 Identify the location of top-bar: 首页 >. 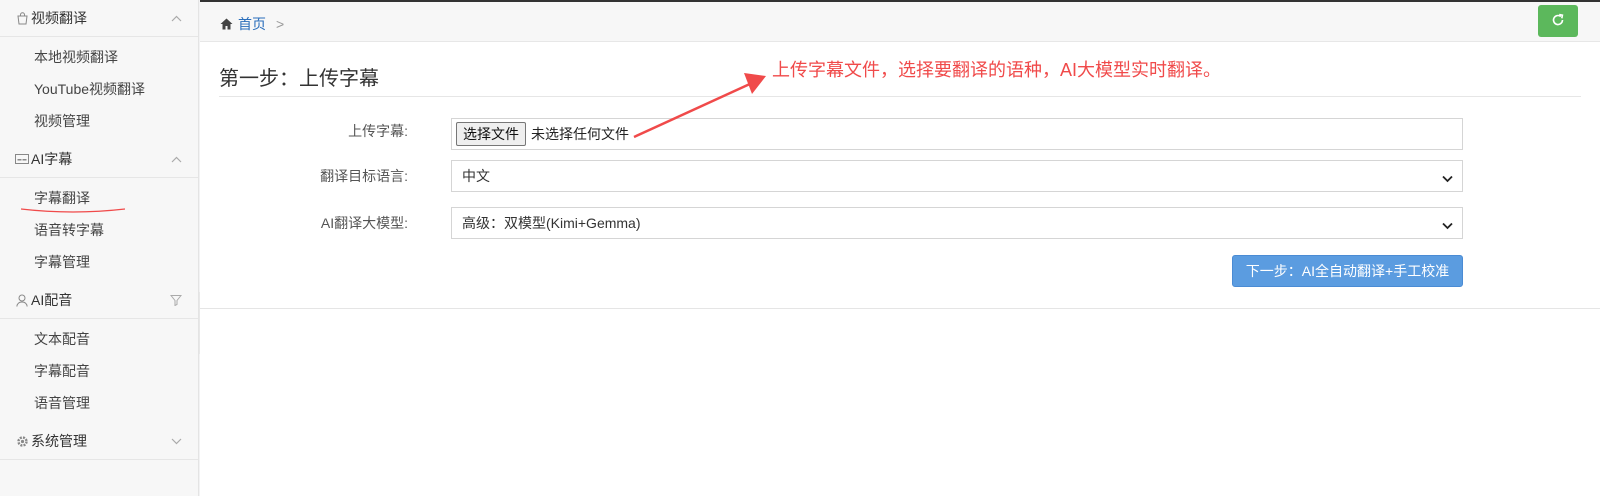
(900, 21).